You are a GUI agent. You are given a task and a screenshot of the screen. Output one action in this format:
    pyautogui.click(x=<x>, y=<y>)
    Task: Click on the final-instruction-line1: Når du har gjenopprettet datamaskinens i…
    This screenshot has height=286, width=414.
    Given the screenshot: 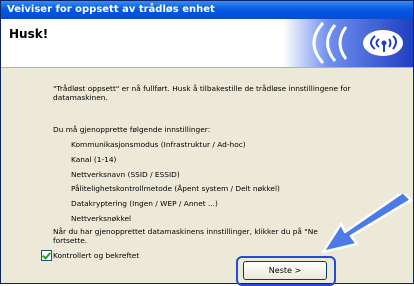 What is the action you would take?
    pyautogui.click(x=185, y=231)
    